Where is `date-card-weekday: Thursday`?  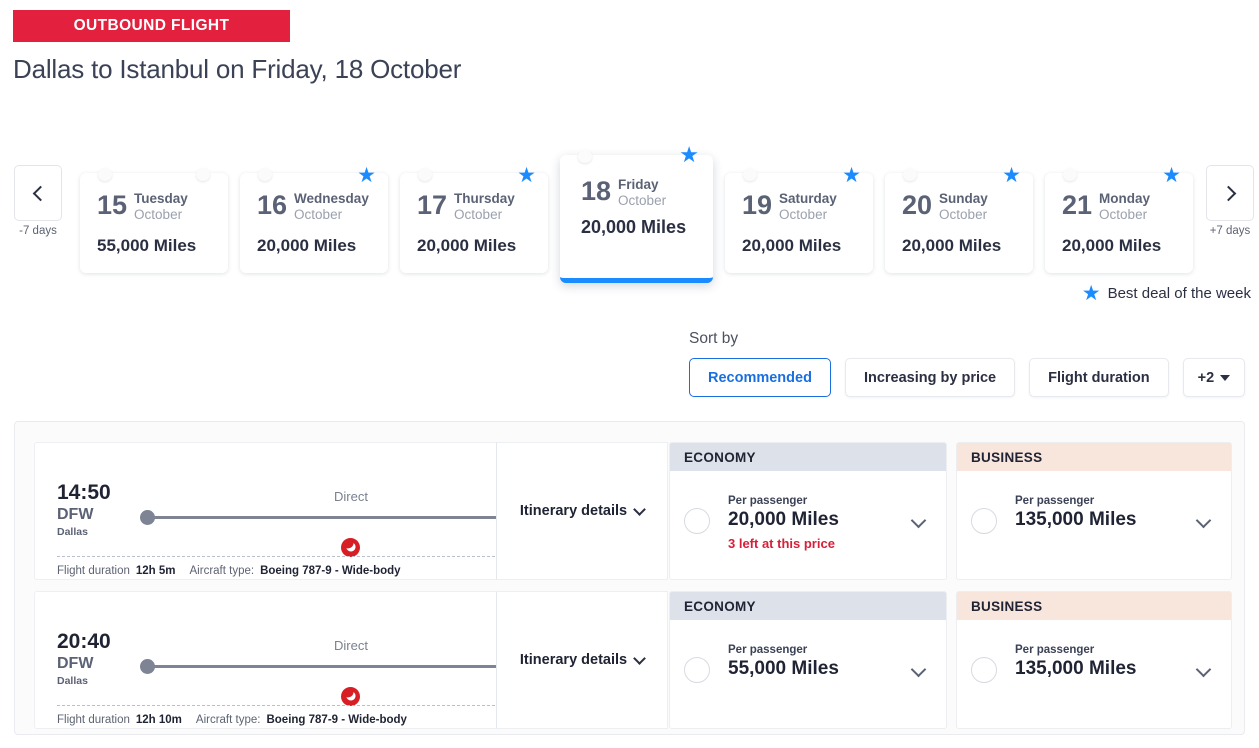 date-card-weekday: Thursday is located at coordinates (484, 198).